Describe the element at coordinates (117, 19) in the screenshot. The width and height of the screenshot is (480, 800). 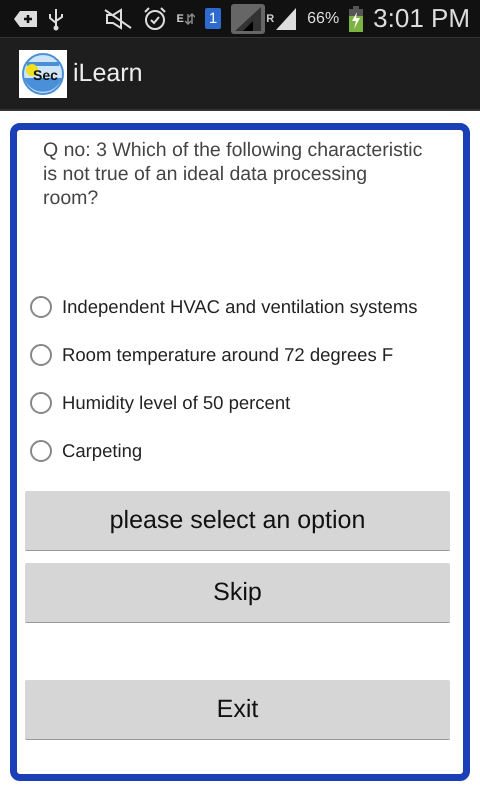
I see `mute-icon` at that location.